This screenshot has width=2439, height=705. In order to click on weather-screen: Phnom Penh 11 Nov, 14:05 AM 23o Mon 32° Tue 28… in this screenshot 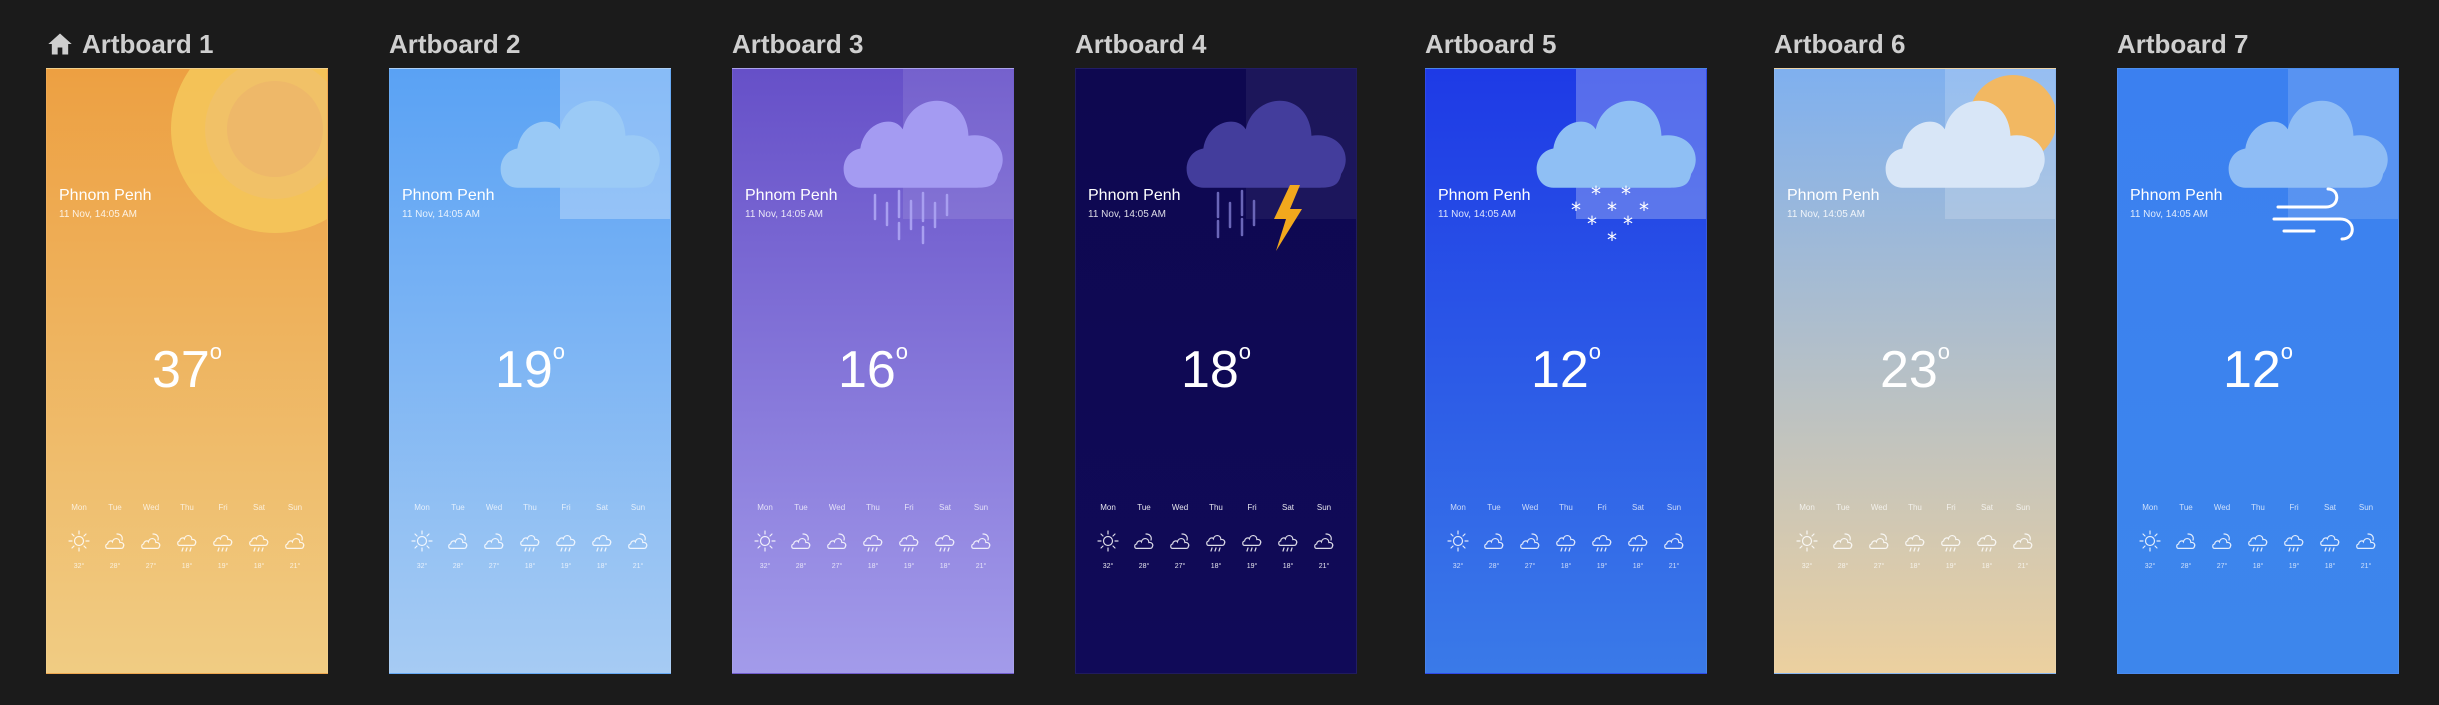, I will do `click(1915, 371)`.